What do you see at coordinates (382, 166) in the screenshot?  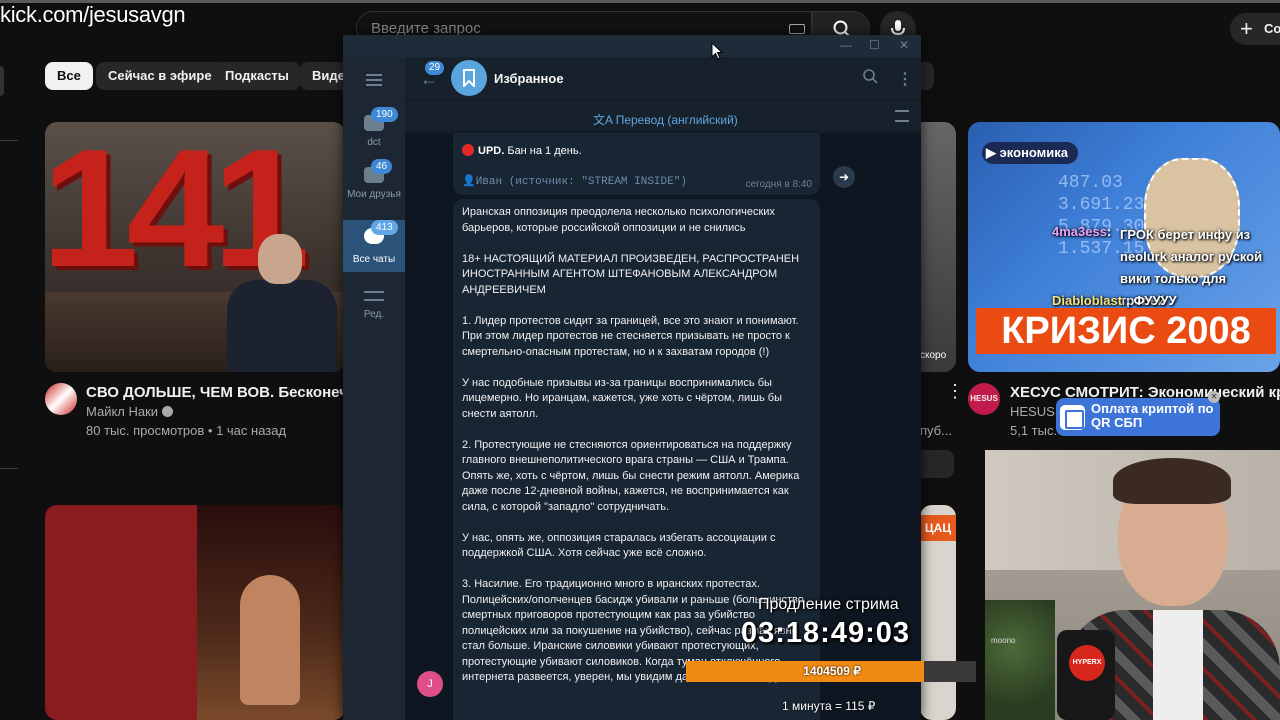 I see `unread-count: 46` at bounding box center [382, 166].